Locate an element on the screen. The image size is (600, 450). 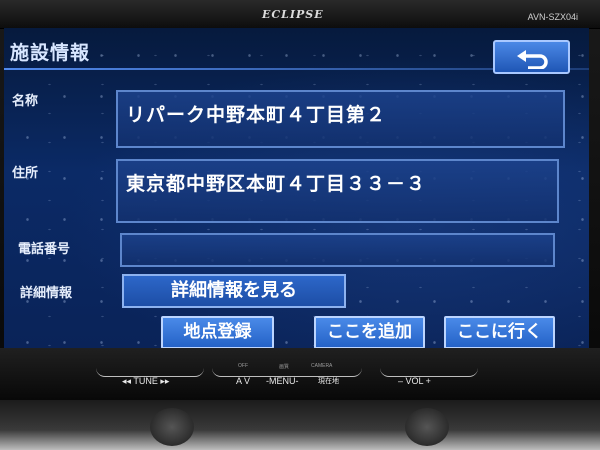
view-details-button: 詳細情報を見る is located at coordinates (234, 291).